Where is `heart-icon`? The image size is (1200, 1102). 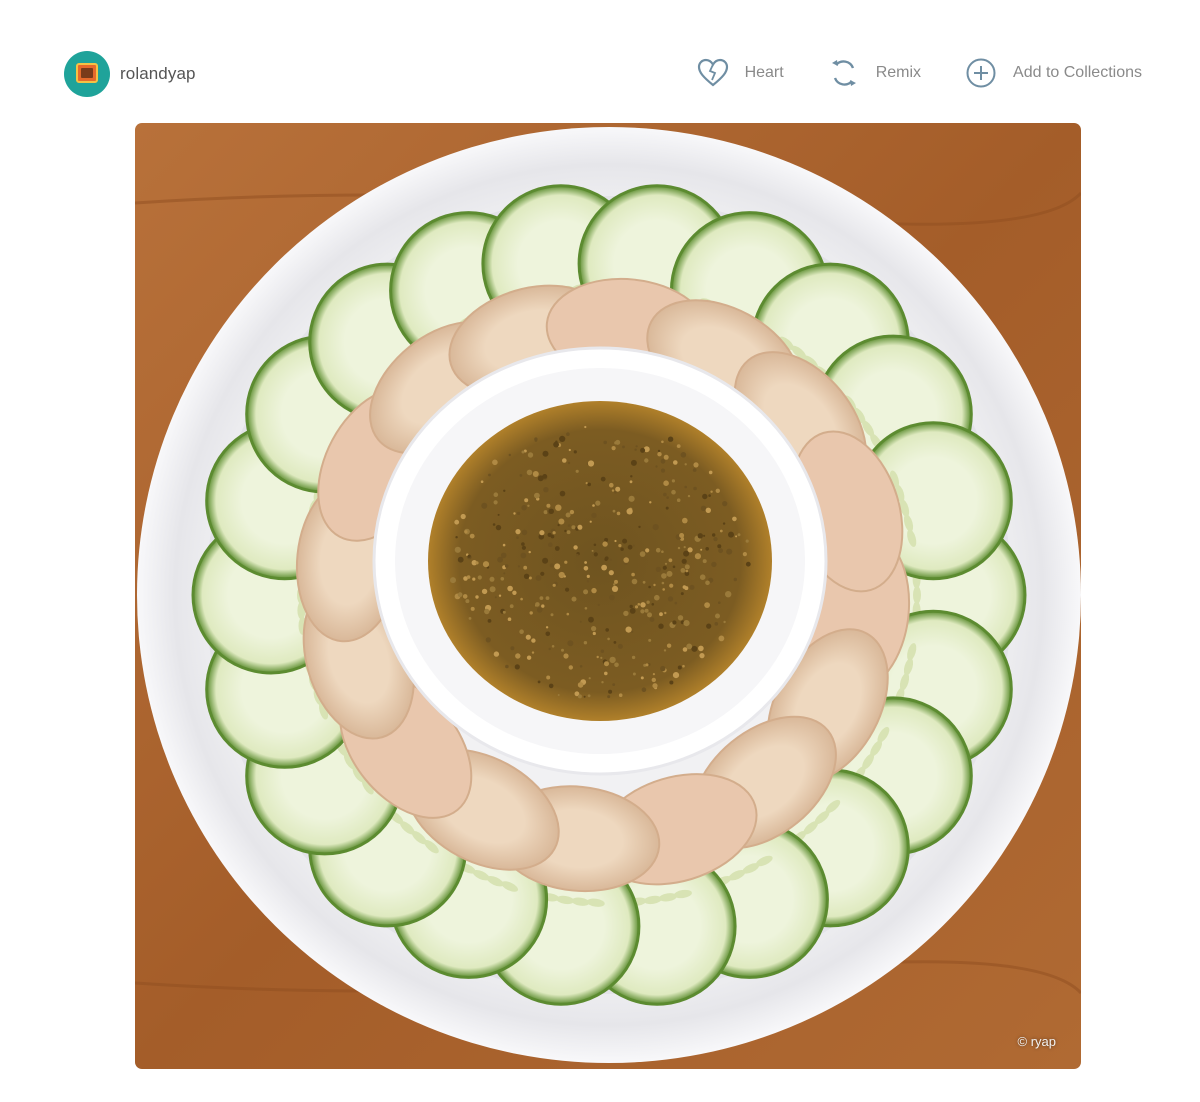 heart-icon is located at coordinates (712, 72).